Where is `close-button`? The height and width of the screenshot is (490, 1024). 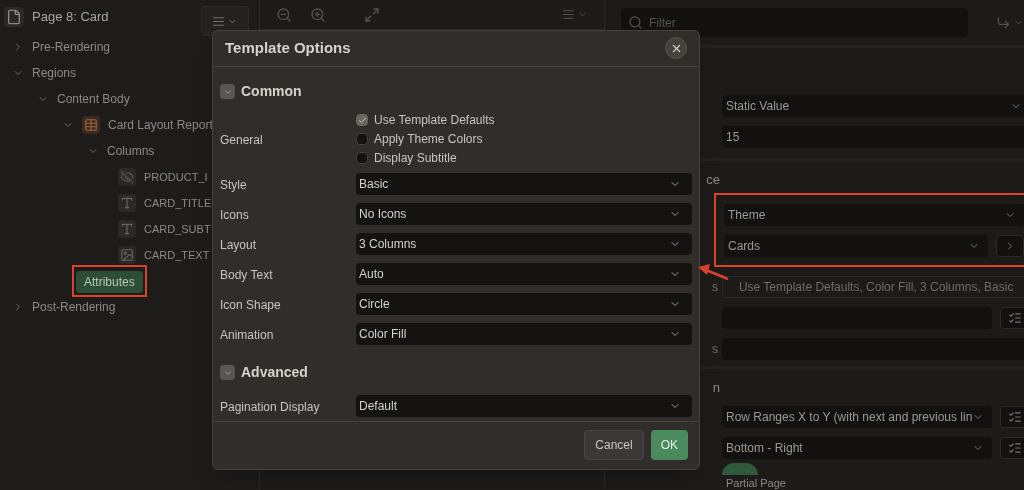 close-button is located at coordinates (676, 48).